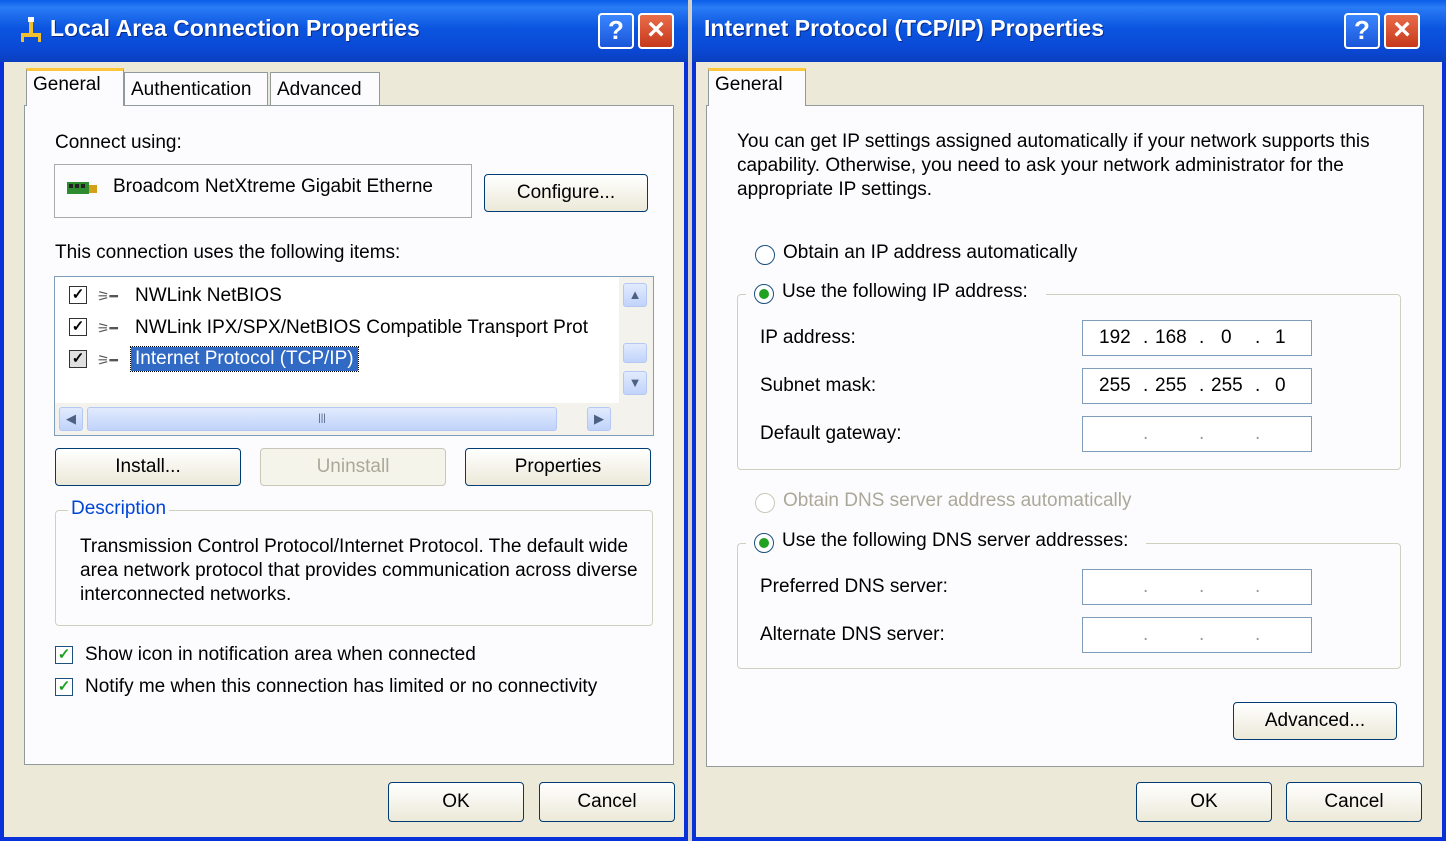 The image size is (1446, 841). What do you see at coordinates (764, 543) in the screenshot?
I see `use-dns-radio` at bounding box center [764, 543].